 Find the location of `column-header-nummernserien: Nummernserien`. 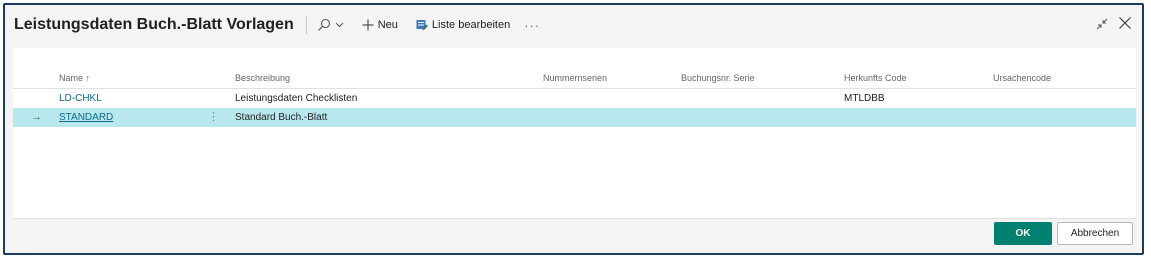

column-header-nummernserien: Nummernserien is located at coordinates (575, 78).